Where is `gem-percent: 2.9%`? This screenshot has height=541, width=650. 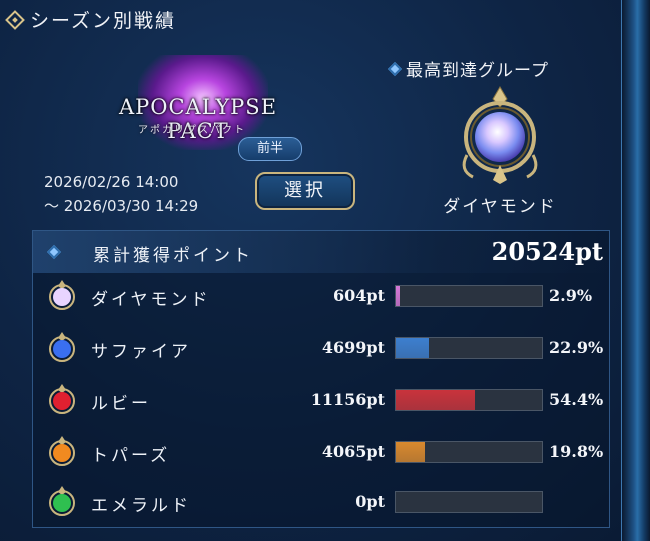 gem-percent: 2.9% is located at coordinates (571, 295).